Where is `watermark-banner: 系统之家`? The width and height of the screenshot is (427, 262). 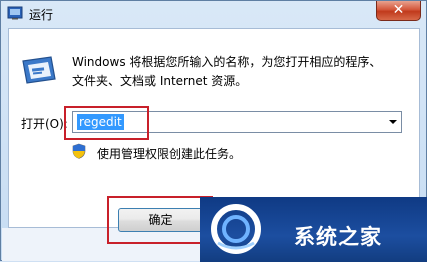 watermark-banner: 系统之家 is located at coordinates (313, 229).